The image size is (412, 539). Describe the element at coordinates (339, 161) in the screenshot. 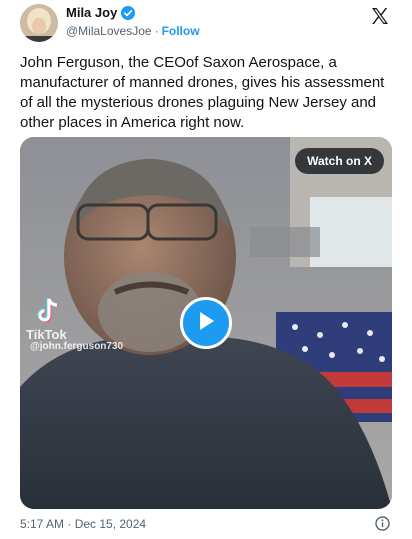

I see `watch-on-x-button: Watch on X` at that location.